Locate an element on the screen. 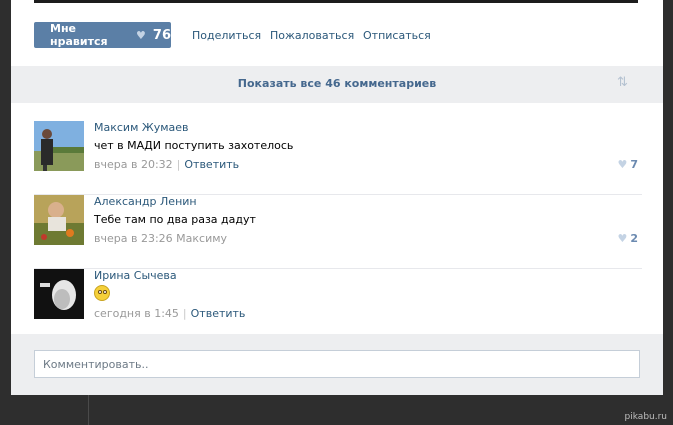 Image resolution: width=673 pixels, height=425 pixels. comment-meta: сегодня в 1:45 | Ответить is located at coordinates (169, 313).